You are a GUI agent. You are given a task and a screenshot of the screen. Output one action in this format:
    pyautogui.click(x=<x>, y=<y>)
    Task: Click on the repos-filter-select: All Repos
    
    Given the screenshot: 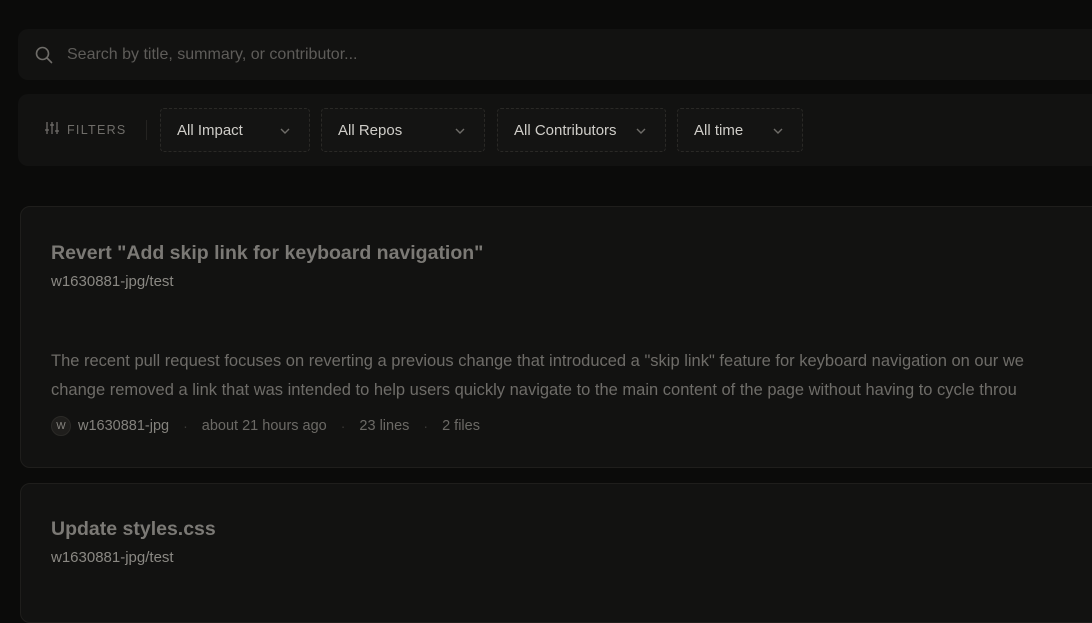 What is the action you would take?
    pyautogui.click(x=403, y=130)
    